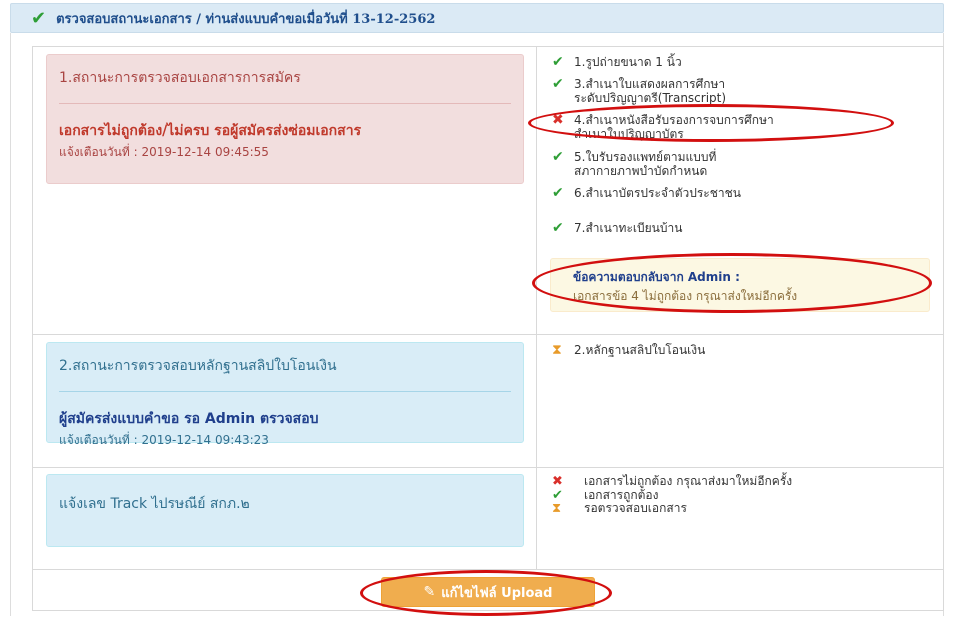 The height and width of the screenshot is (619, 956). I want to click on panel-title: 1.สถานะการตรวจสอบเอกสารการสมัคร, so click(180, 78).